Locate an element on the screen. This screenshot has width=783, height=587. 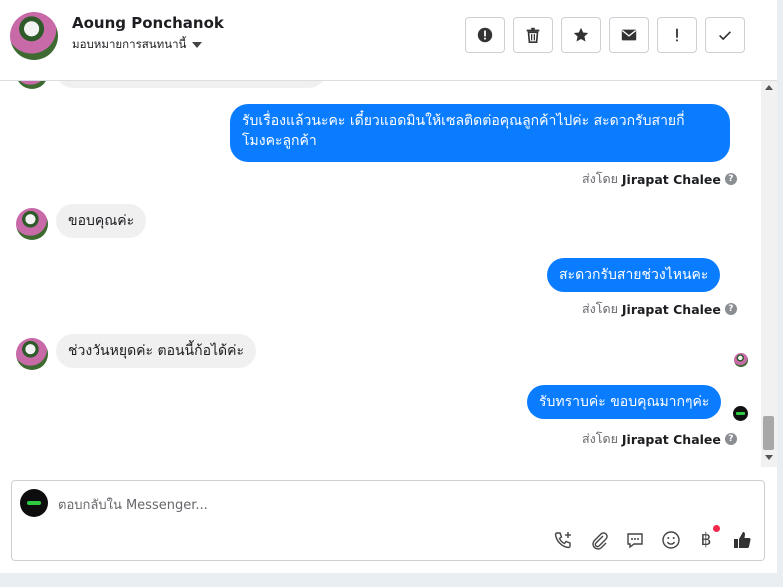
assign-conversation-dropdown: มอบหมายการสนทนานี้ is located at coordinates (137, 45).